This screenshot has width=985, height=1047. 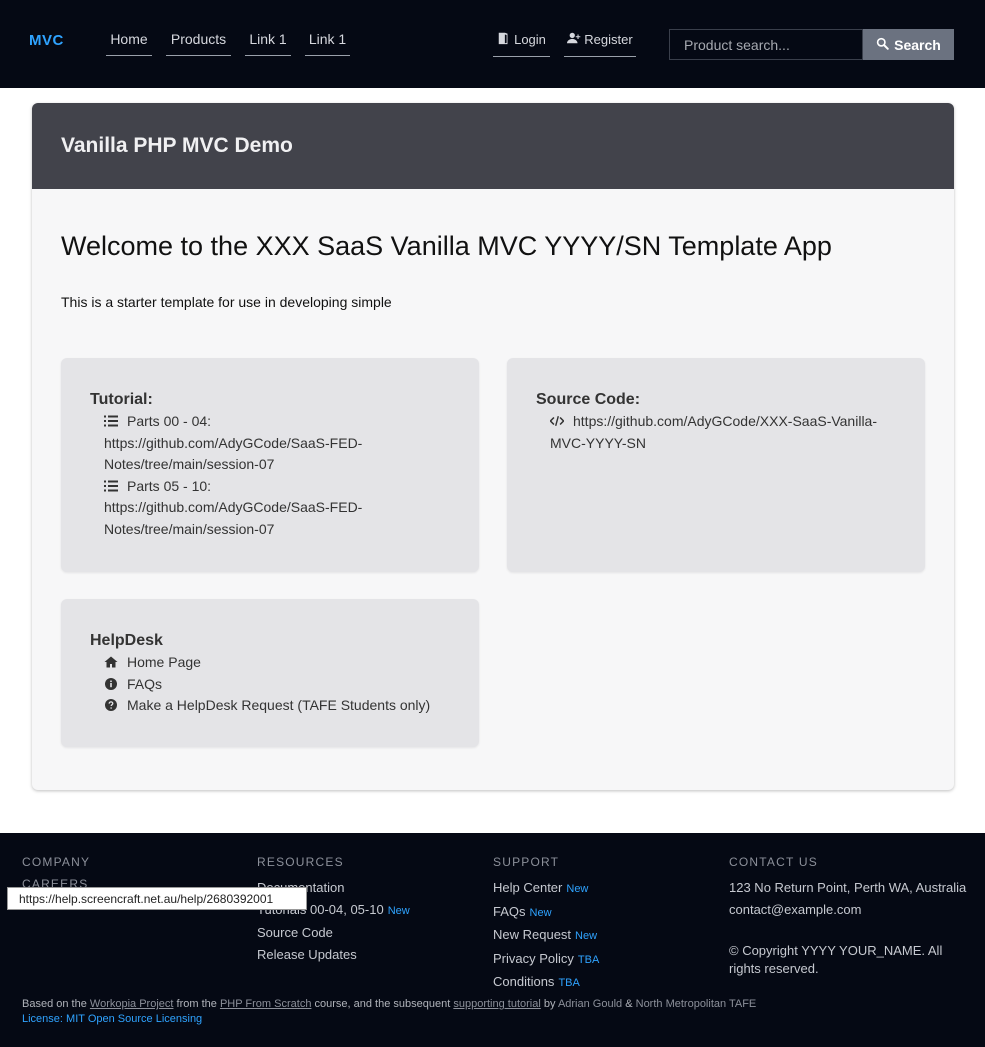 What do you see at coordinates (611, 960) in the screenshot?
I see `footer-link-privacy-policy: Privacy Policy TBA` at bounding box center [611, 960].